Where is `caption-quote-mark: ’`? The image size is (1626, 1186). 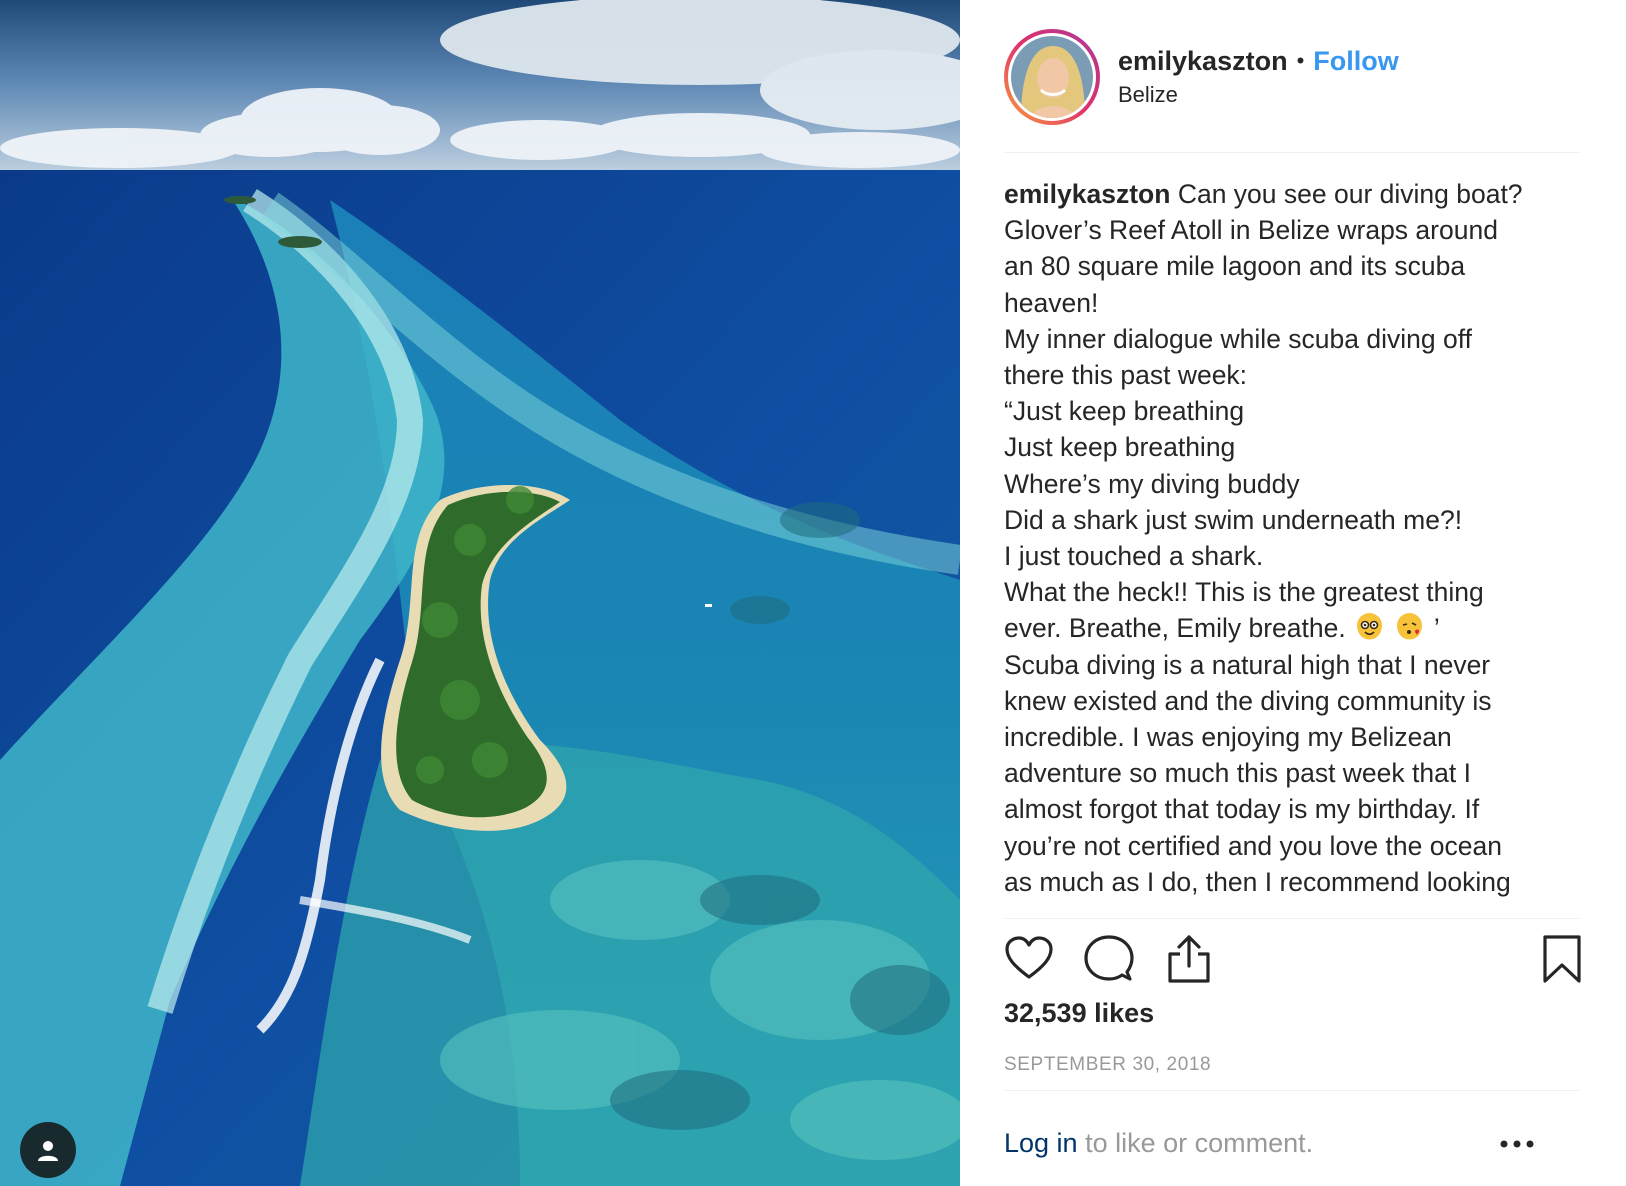 caption-quote-mark: ’ is located at coordinates (1436, 628).